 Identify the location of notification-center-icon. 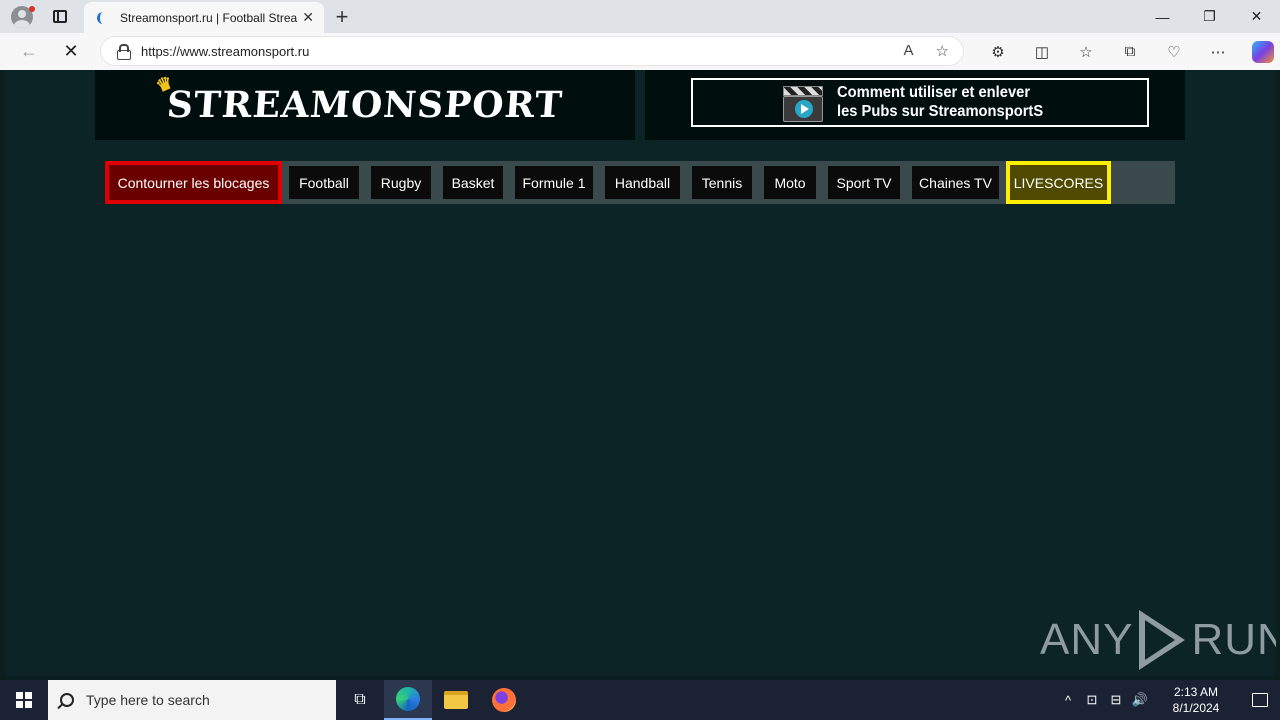
(1260, 700).